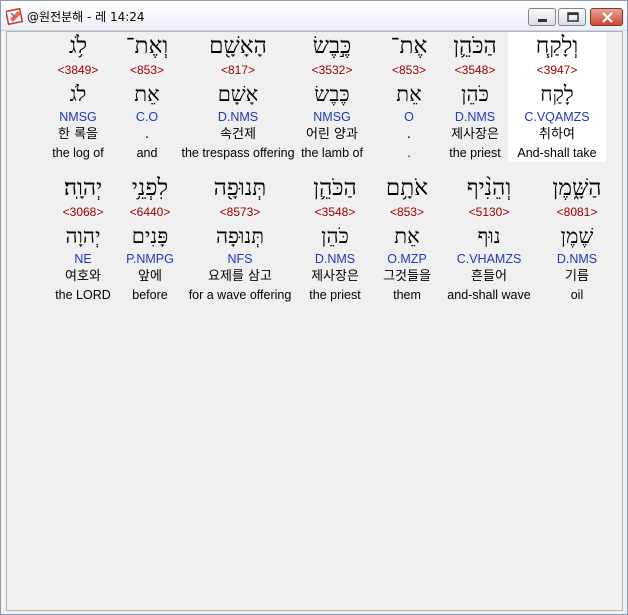  I want to click on lemma-word: פָּנִים, so click(150, 236).